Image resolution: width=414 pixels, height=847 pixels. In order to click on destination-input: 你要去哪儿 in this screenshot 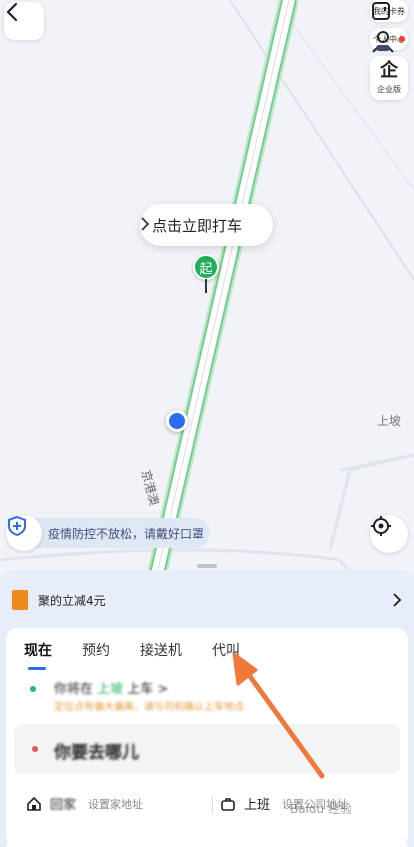, I will do `click(207, 749)`.